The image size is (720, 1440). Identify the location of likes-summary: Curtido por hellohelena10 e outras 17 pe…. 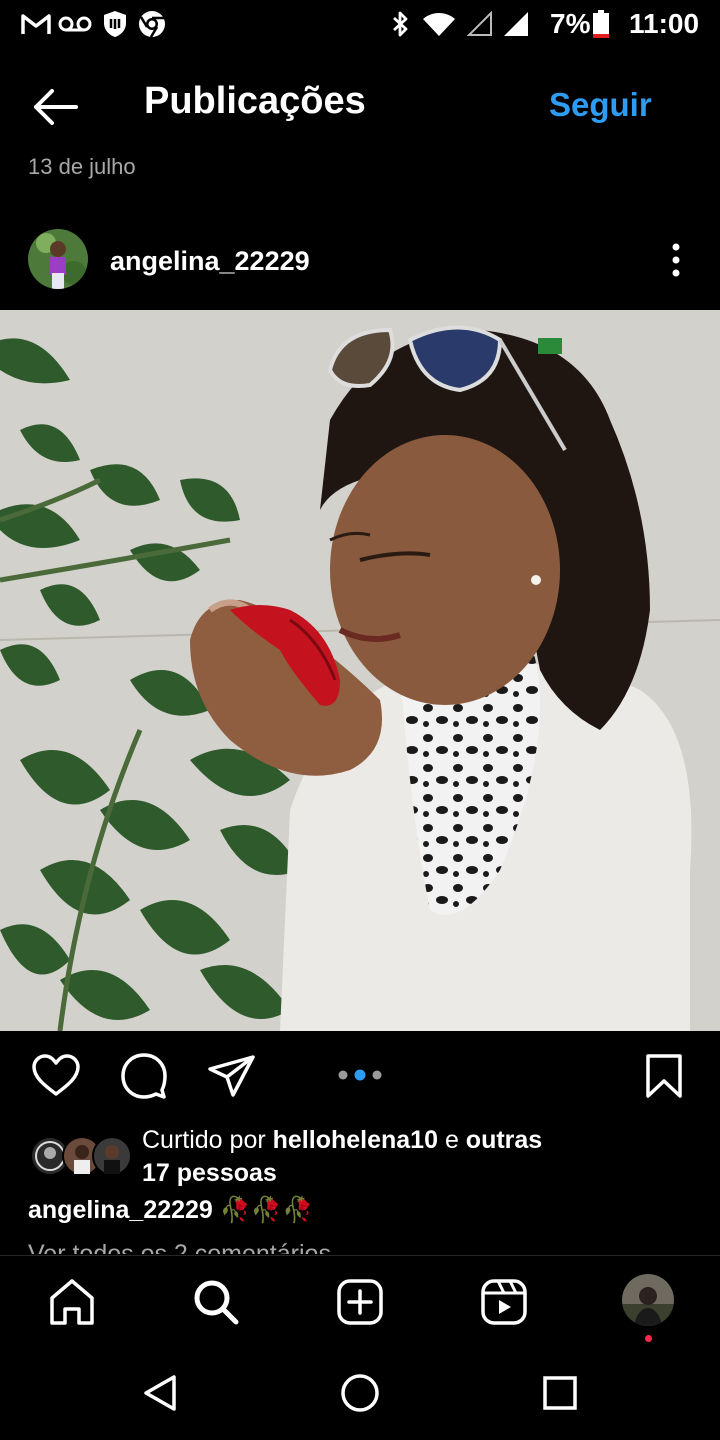
(372, 1157).